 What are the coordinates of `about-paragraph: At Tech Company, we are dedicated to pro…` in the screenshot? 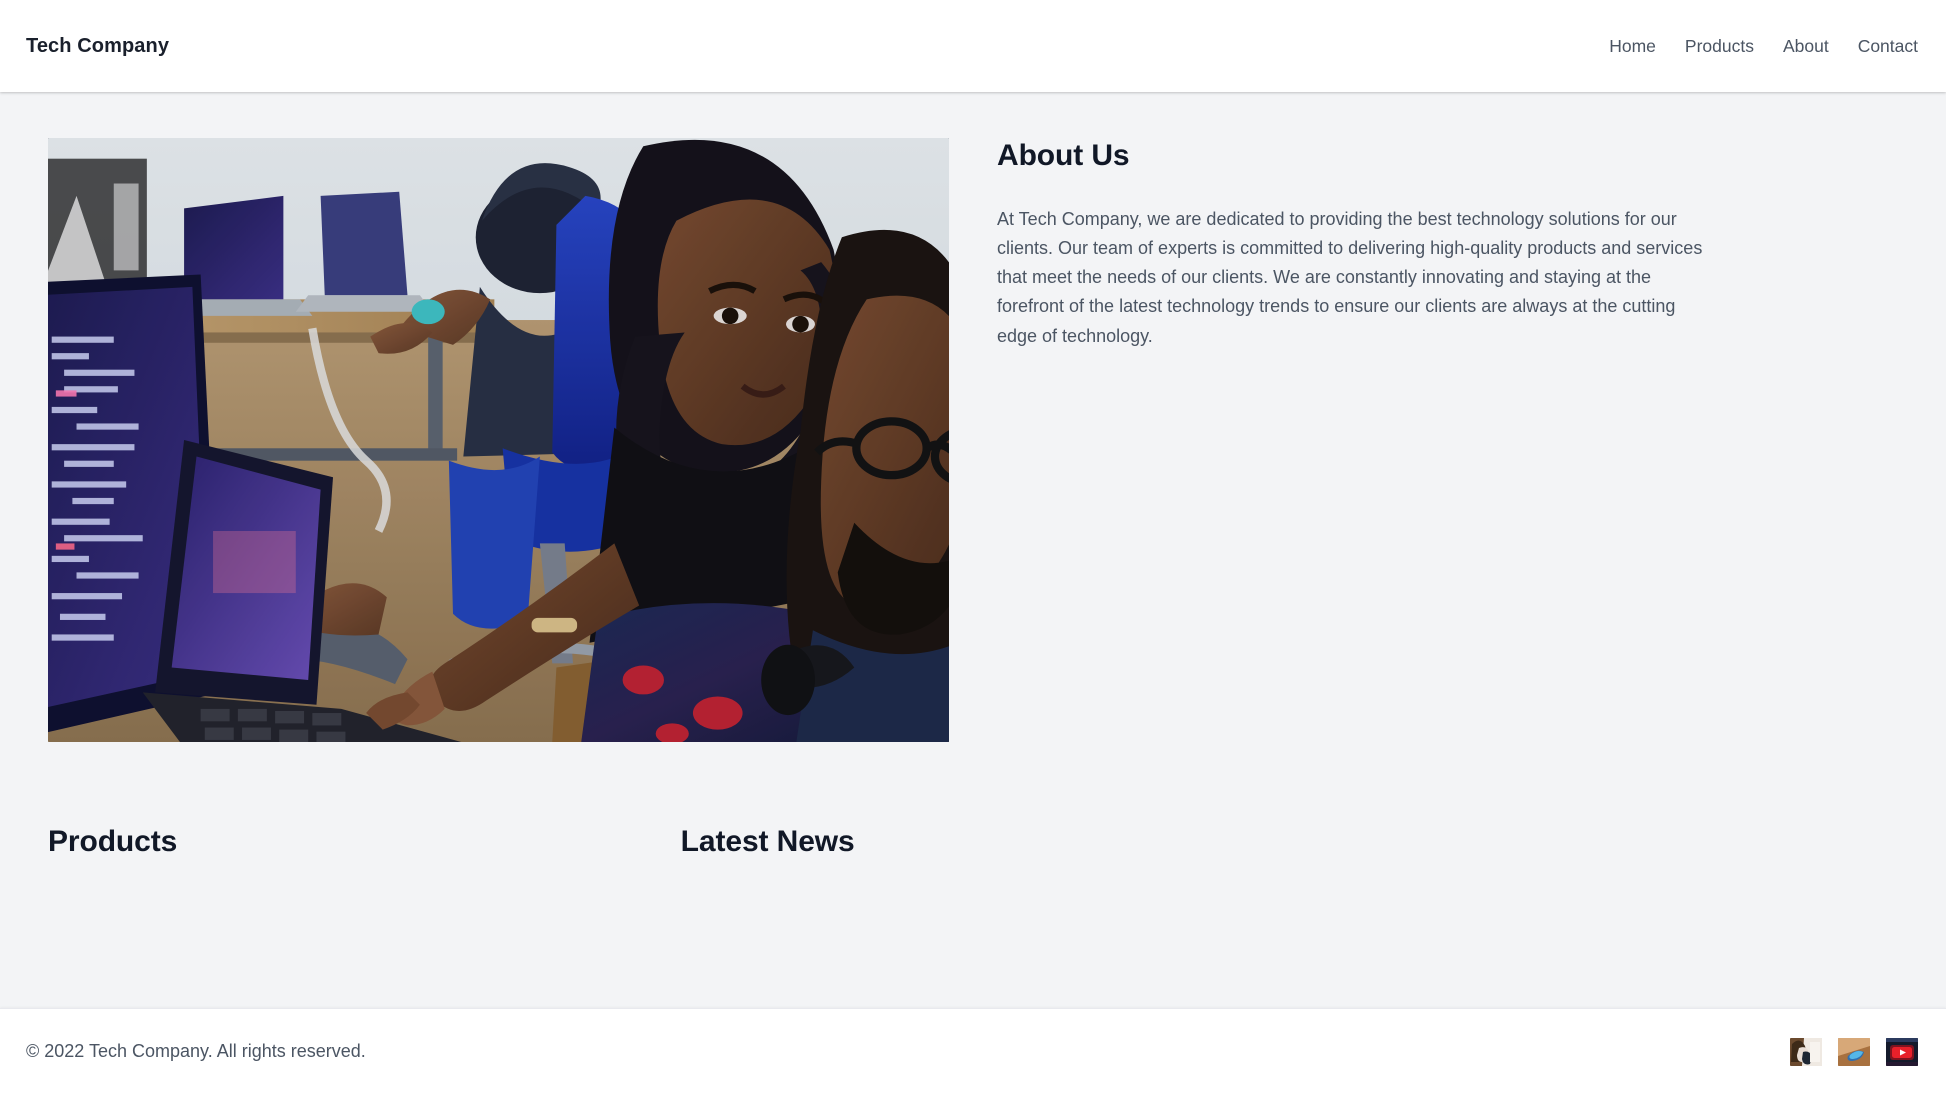 It's located at (1350, 277).